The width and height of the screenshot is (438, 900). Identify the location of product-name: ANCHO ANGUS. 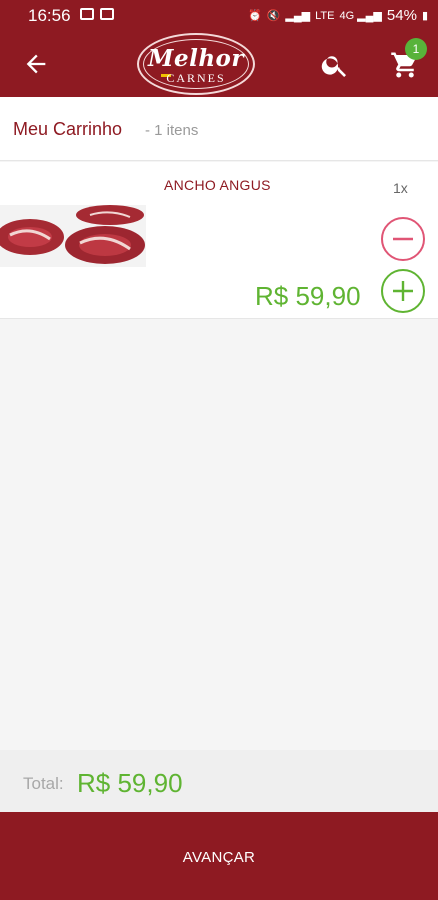
(217, 185).